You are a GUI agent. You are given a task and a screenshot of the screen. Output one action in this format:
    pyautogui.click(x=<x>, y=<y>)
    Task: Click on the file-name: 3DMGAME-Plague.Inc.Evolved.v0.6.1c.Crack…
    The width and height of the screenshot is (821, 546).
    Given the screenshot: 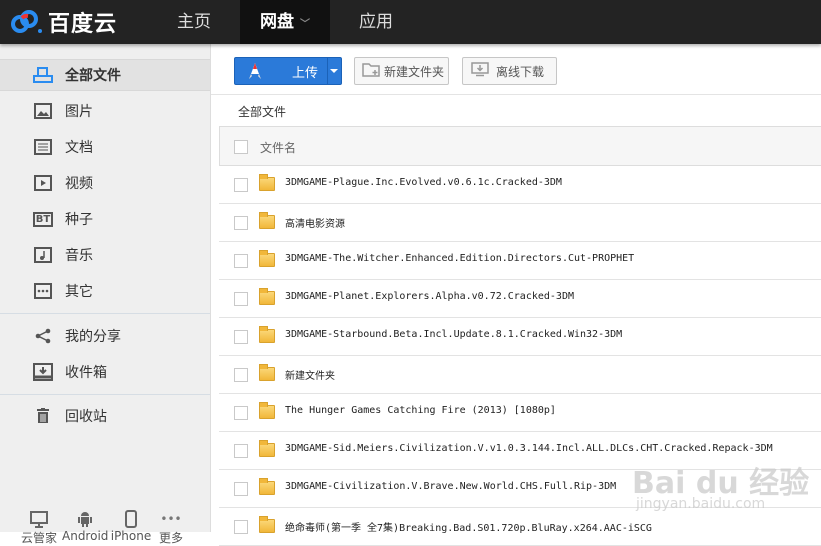 What is the action you would take?
    pyautogui.click(x=423, y=182)
    